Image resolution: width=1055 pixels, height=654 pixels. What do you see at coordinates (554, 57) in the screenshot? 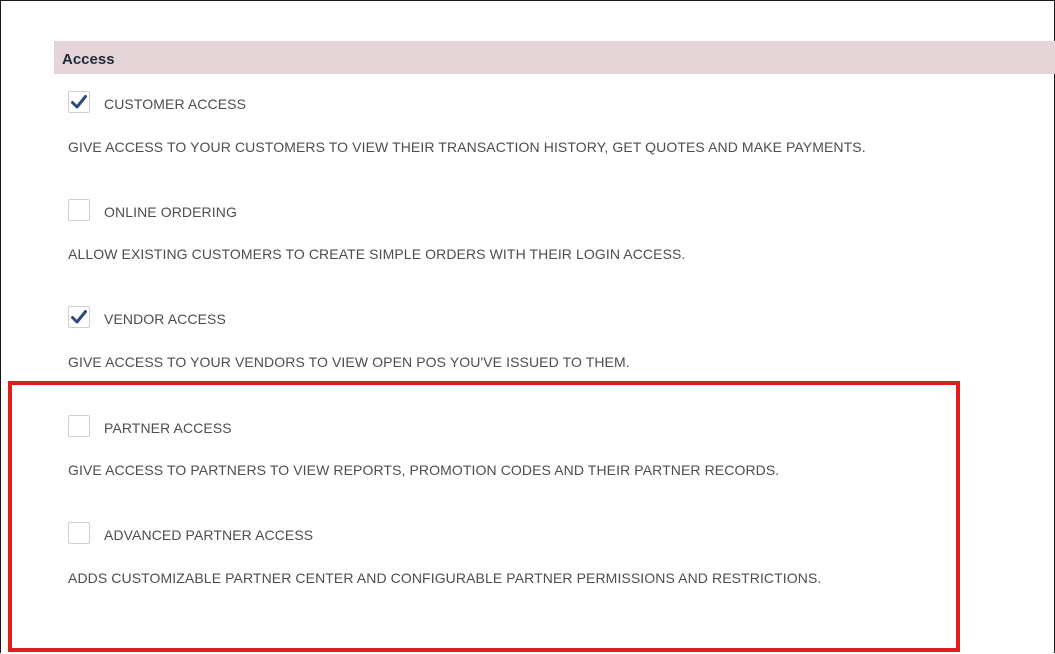
I see `section-header-access: Access` at bounding box center [554, 57].